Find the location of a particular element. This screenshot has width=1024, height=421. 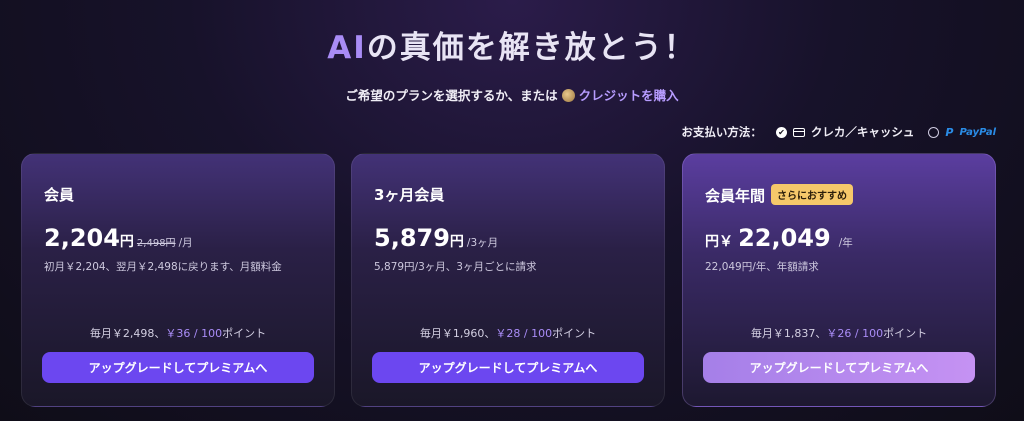

radio-card-selected: ✔ is located at coordinates (781, 132).